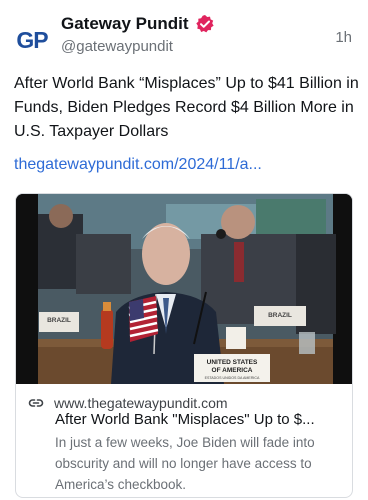 Image resolution: width=368 pixels, height=500 pixels. Describe the element at coordinates (117, 46) in the screenshot. I see `author-handle: @gatewaypundit` at that location.